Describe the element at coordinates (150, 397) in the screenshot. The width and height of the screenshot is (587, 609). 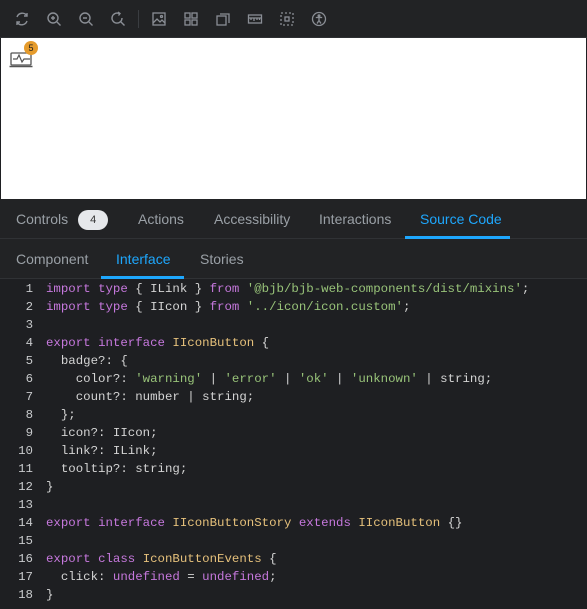
I see `code-text: count?: number | string;` at that location.